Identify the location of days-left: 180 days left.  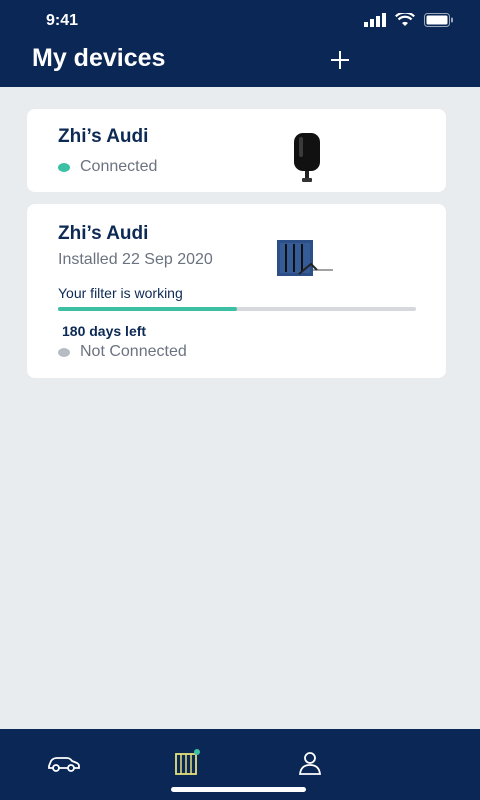
(104, 331).